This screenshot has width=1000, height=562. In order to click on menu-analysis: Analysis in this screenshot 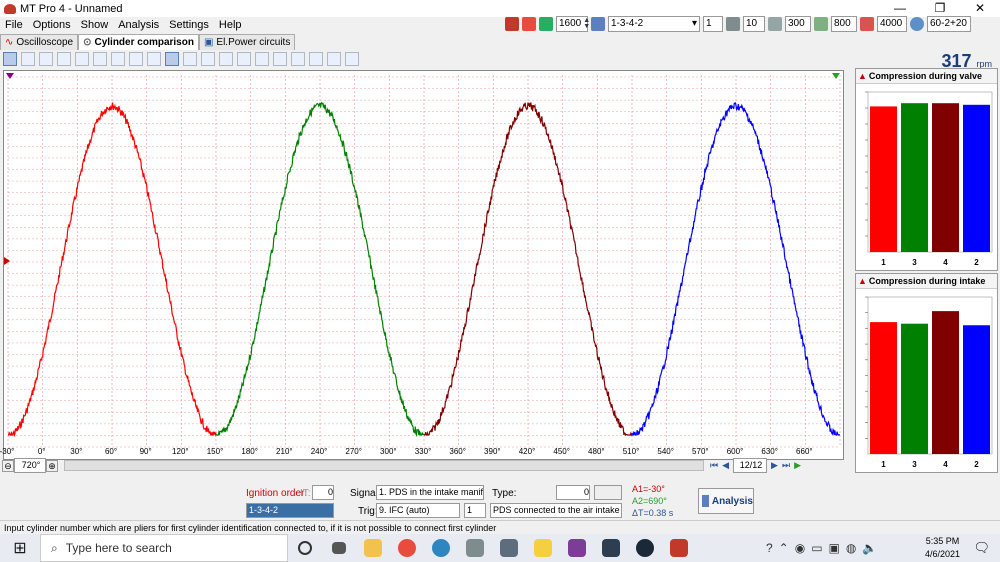, I will do `click(138, 25)`.